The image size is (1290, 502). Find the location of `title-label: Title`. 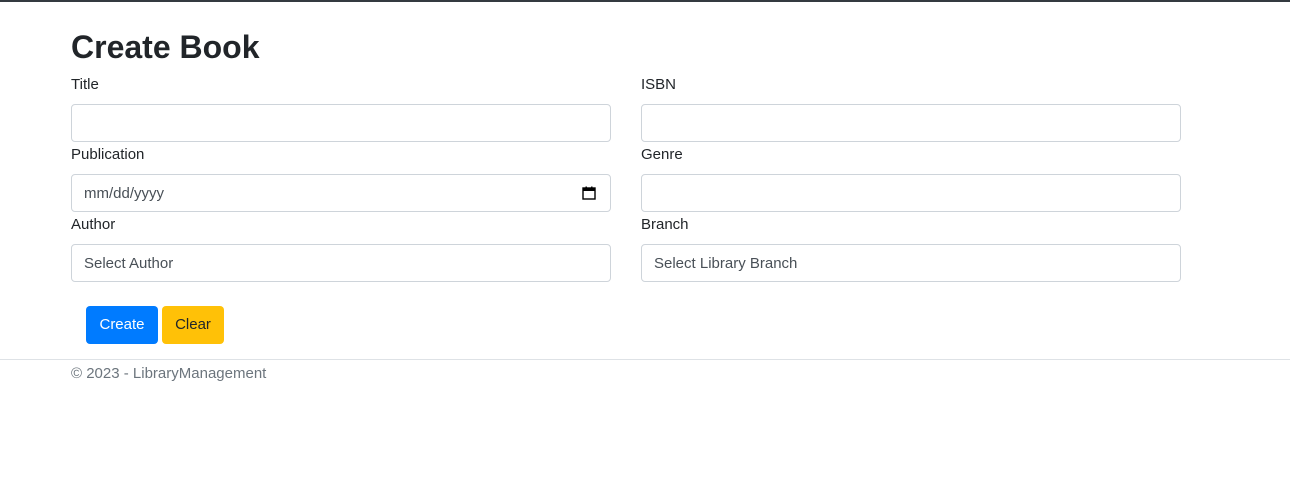

title-label: Title is located at coordinates (85, 84).